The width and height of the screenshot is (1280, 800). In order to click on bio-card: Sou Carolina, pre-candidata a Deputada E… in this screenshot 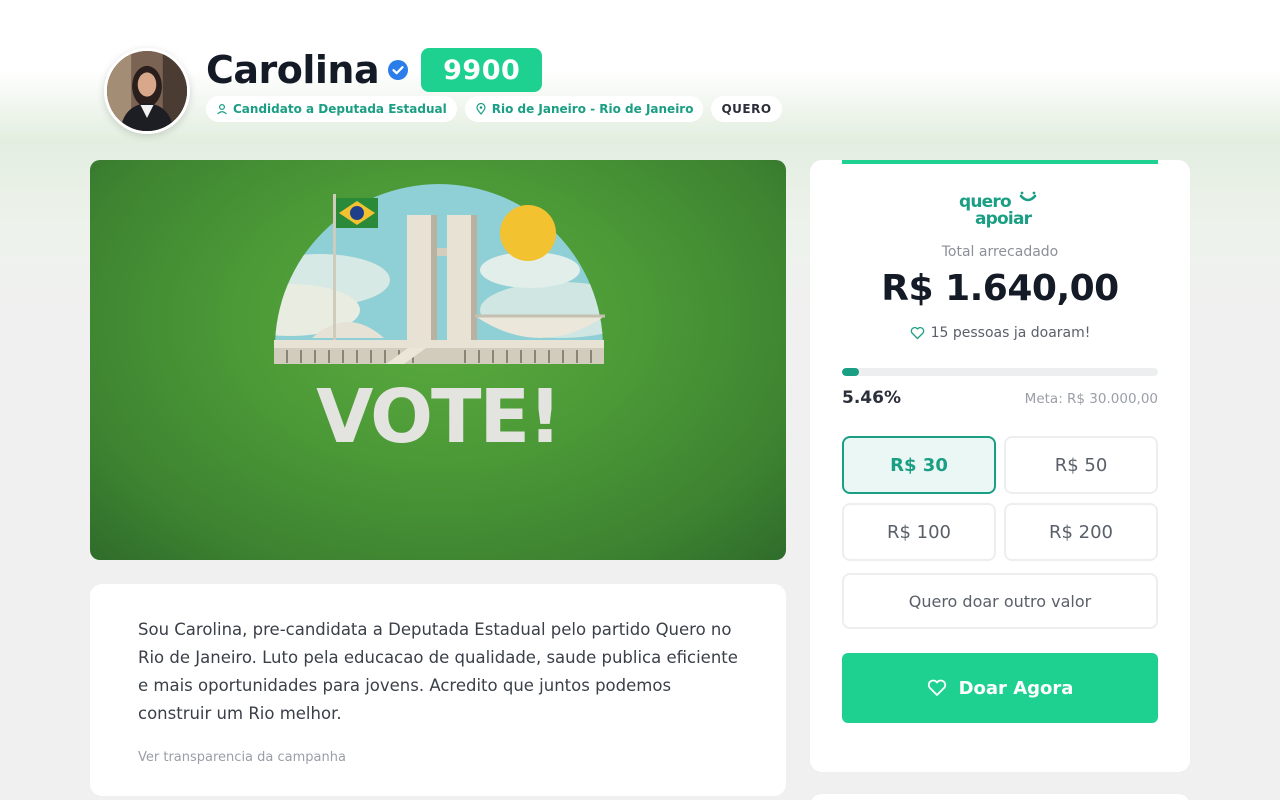, I will do `click(438, 690)`.